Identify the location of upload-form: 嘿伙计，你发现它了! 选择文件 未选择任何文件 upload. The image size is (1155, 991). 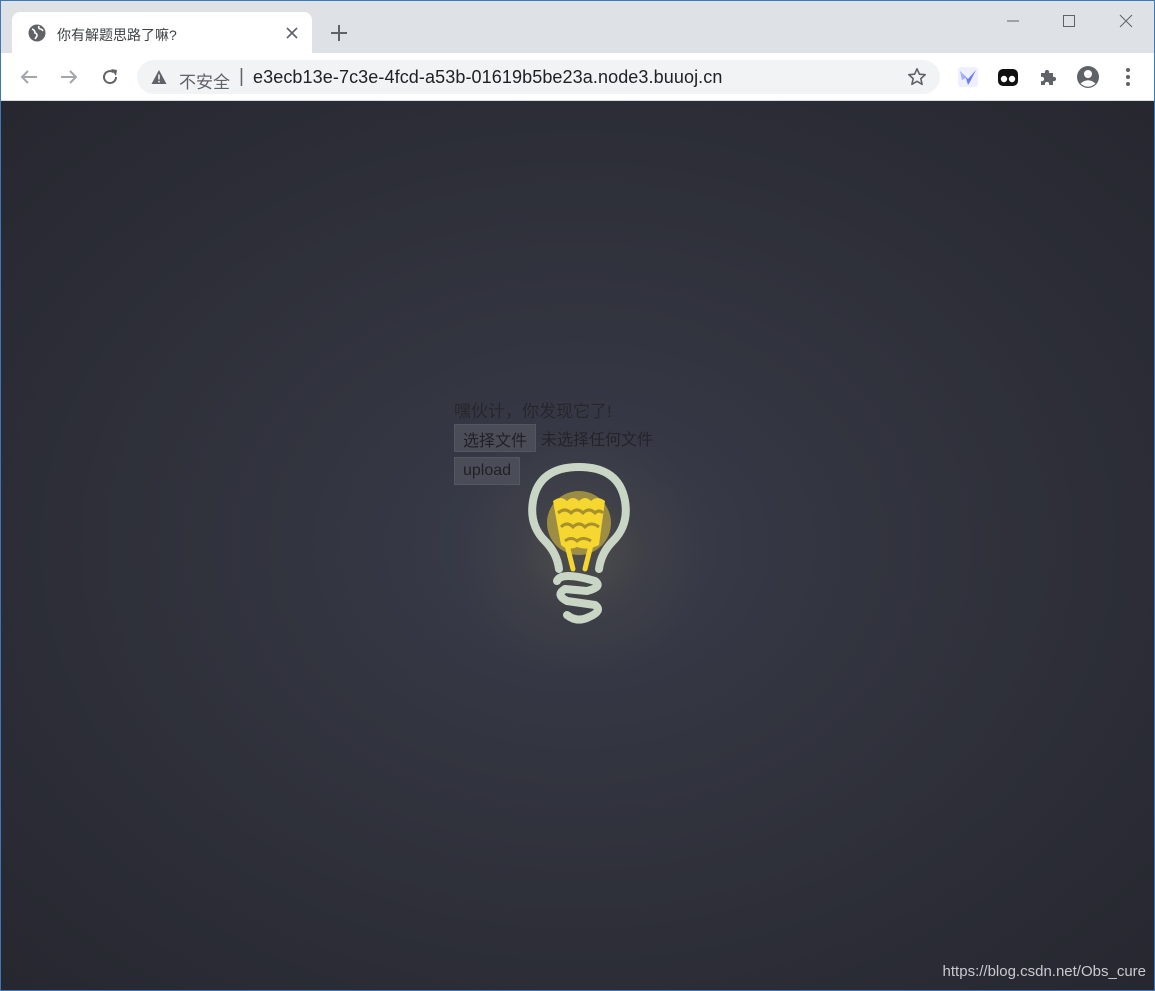
(553, 441).